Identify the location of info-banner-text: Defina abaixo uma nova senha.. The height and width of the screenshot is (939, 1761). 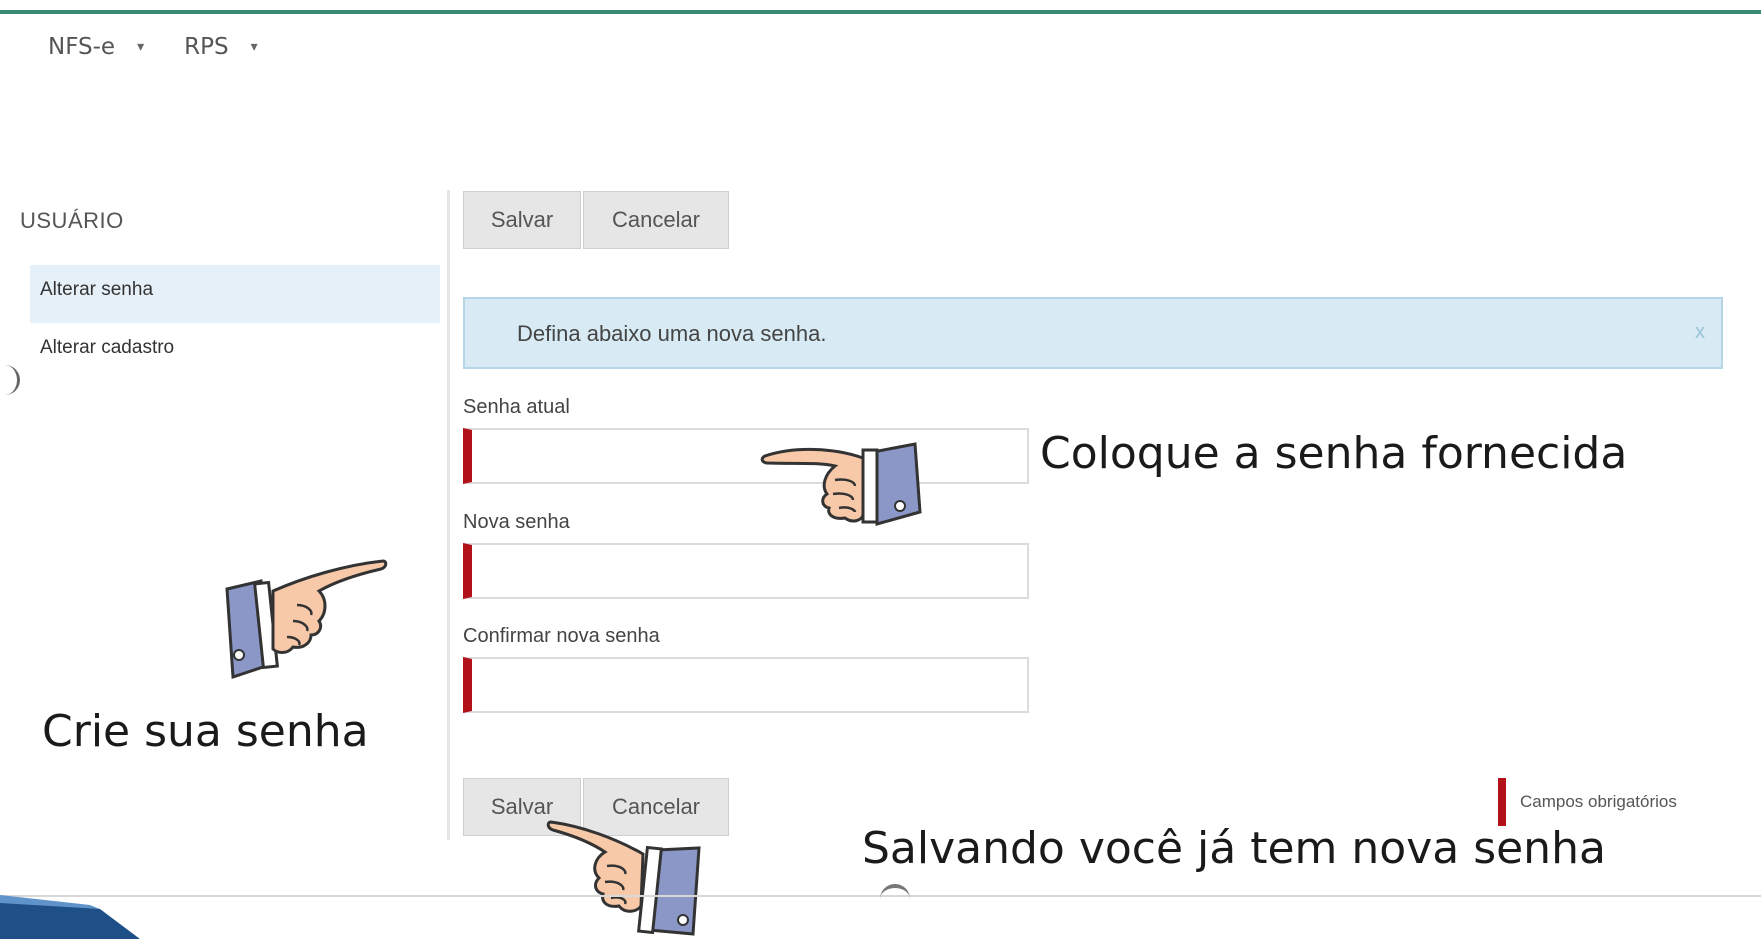
(672, 333).